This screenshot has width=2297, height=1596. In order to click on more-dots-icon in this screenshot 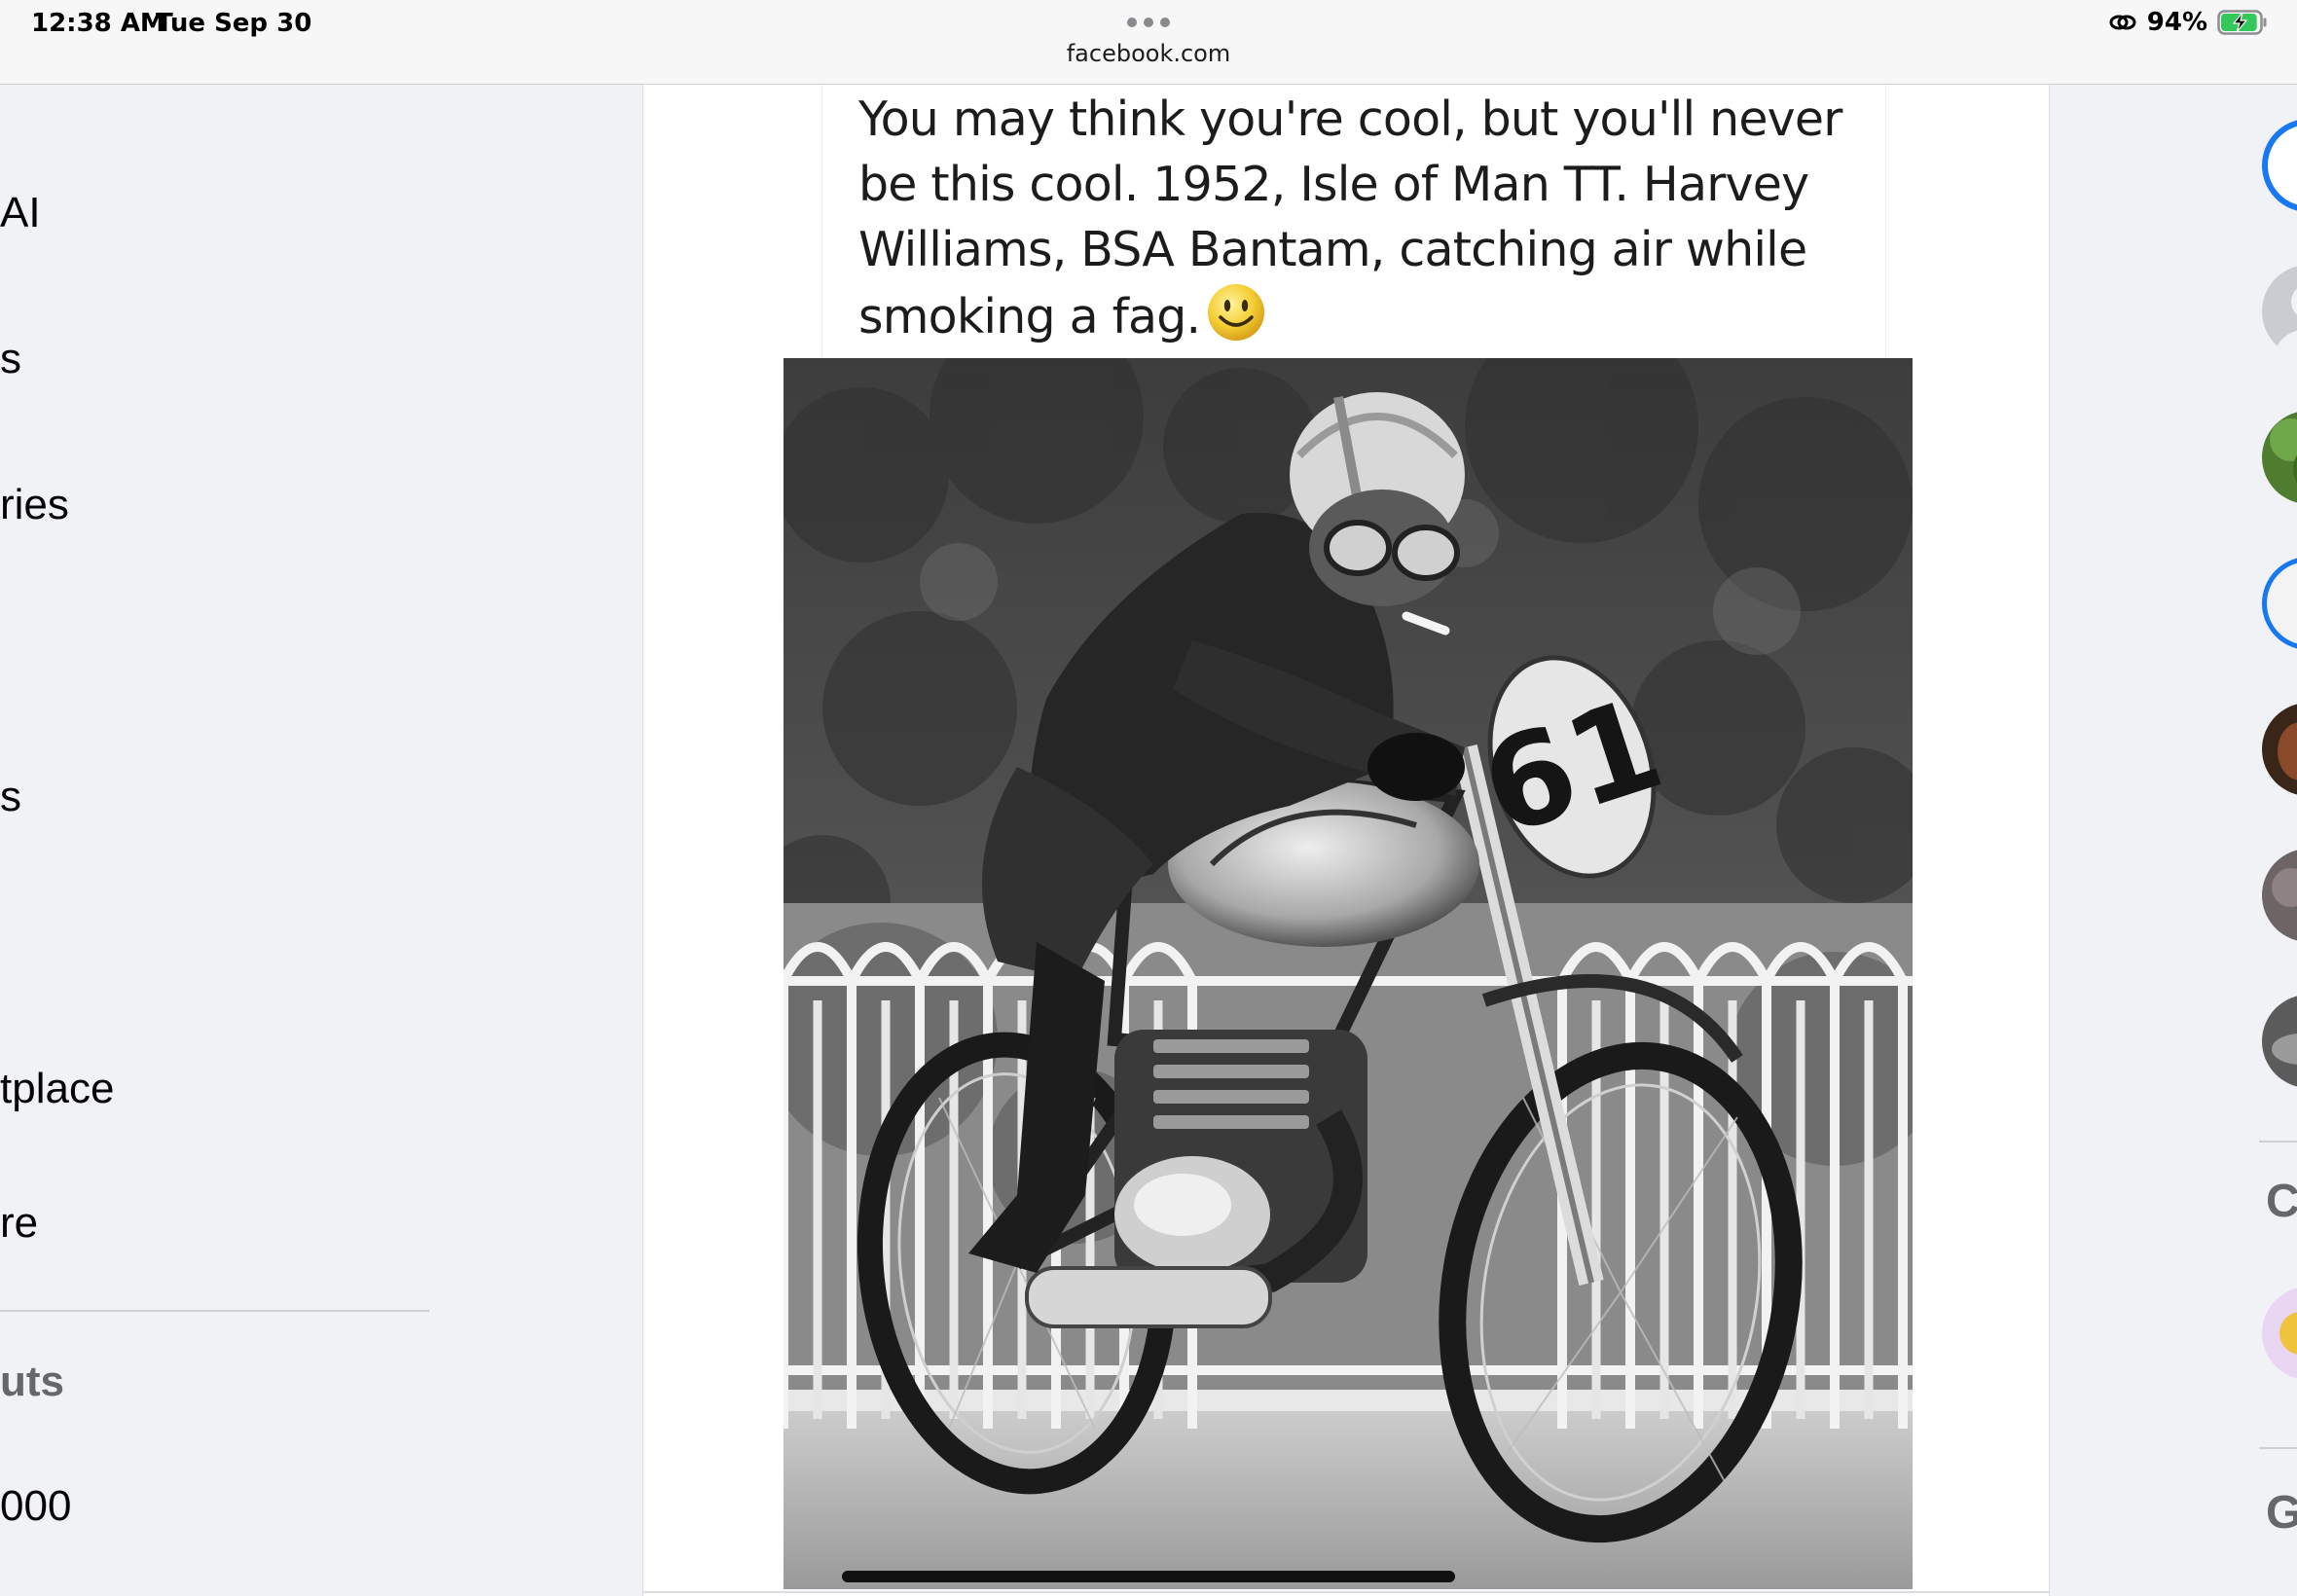, I will do `click(1148, 22)`.